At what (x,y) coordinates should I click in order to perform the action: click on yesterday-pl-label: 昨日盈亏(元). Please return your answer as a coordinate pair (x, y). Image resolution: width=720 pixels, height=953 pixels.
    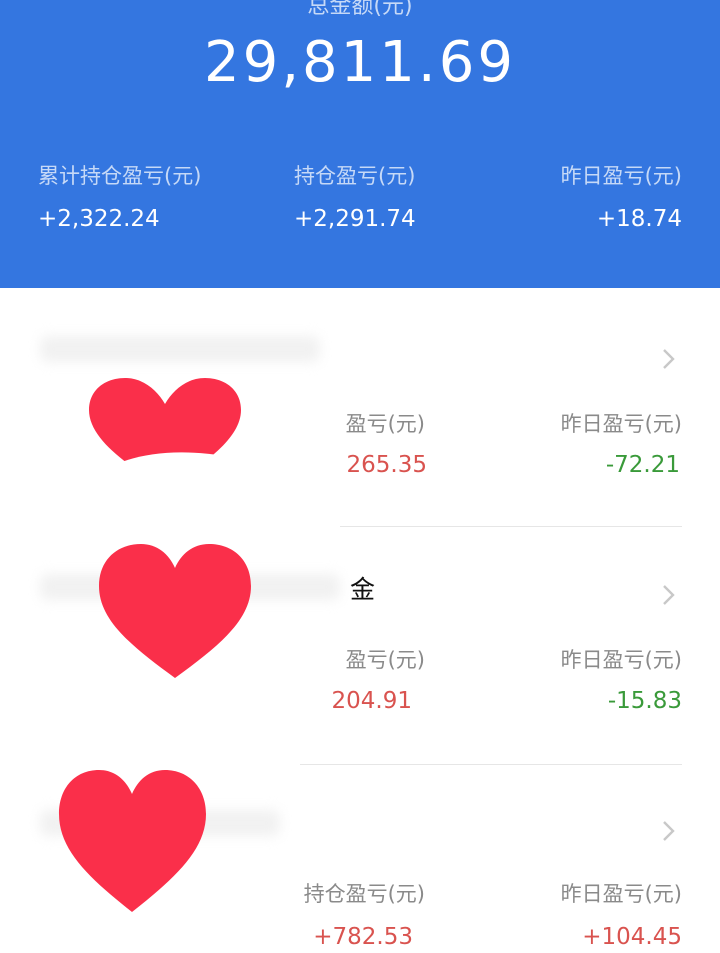
    Looking at the image, I should click on (621, 176).